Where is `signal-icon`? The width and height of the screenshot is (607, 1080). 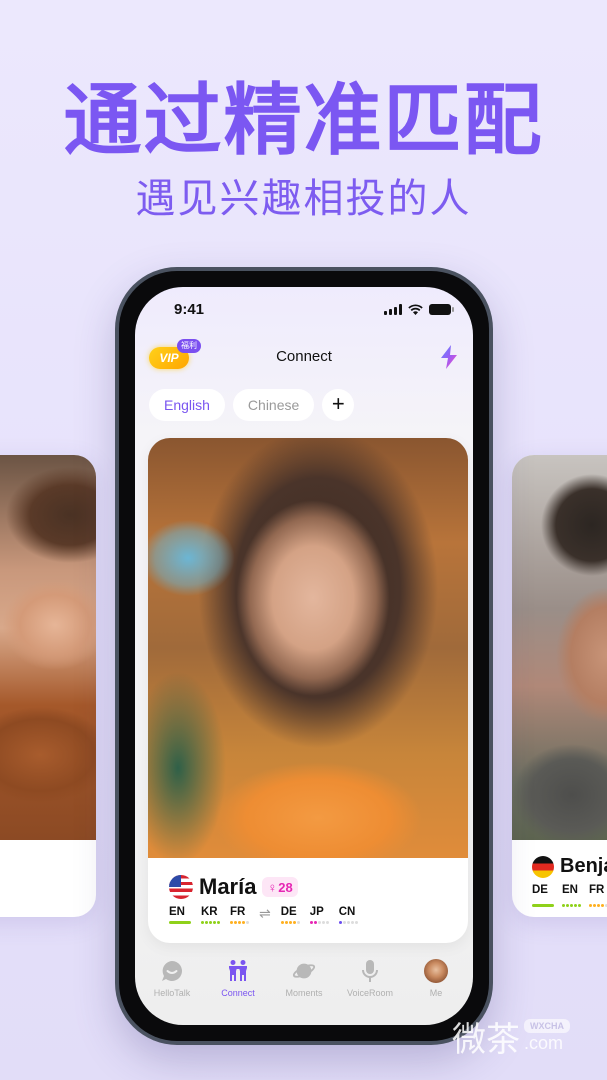 signal-icon is located at coordinates (393, 309).